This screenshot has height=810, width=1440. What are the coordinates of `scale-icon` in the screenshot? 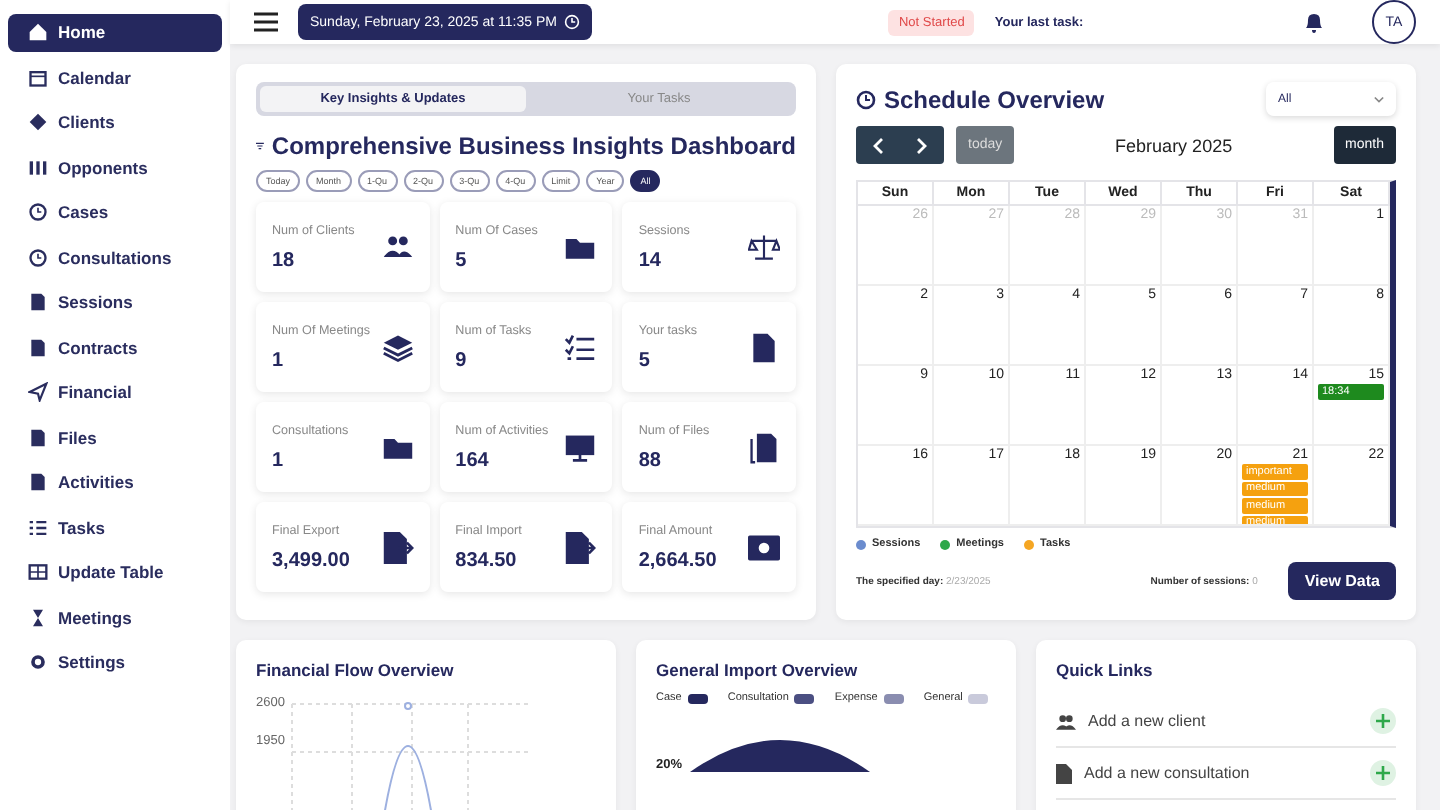 It's located at (763, 247).